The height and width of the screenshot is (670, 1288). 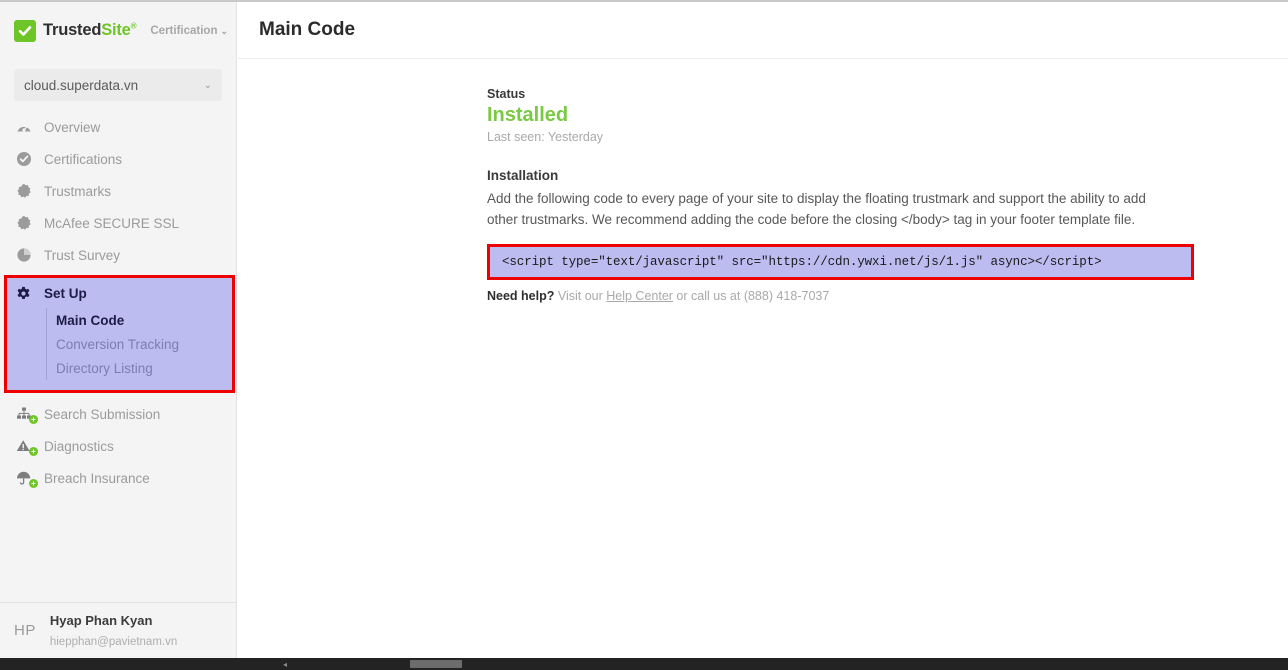 What do you see at coordinates (104, 368) in the screenshot?
I see `sidebar-subitem-label: Directory Listing` at bounding box center [104, 368].